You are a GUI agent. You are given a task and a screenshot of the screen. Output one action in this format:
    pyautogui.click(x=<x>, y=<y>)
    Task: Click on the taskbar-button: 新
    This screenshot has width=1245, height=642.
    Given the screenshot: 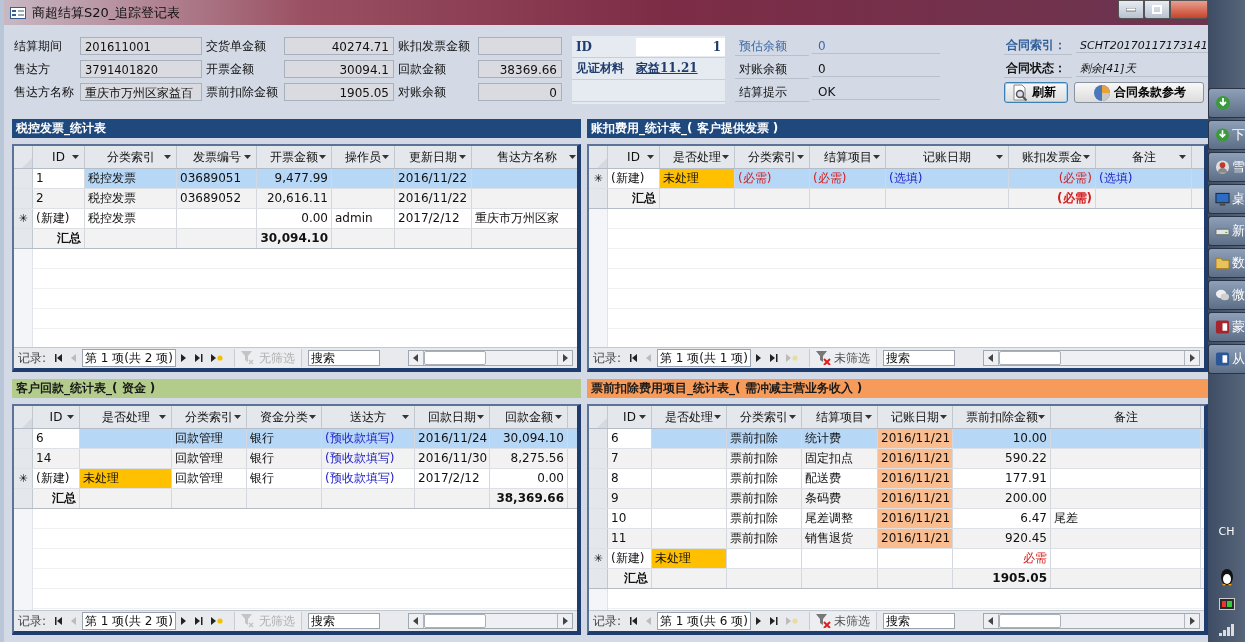 What is the action you would take?
    pyautogui.click(x=1226, y=231)
    